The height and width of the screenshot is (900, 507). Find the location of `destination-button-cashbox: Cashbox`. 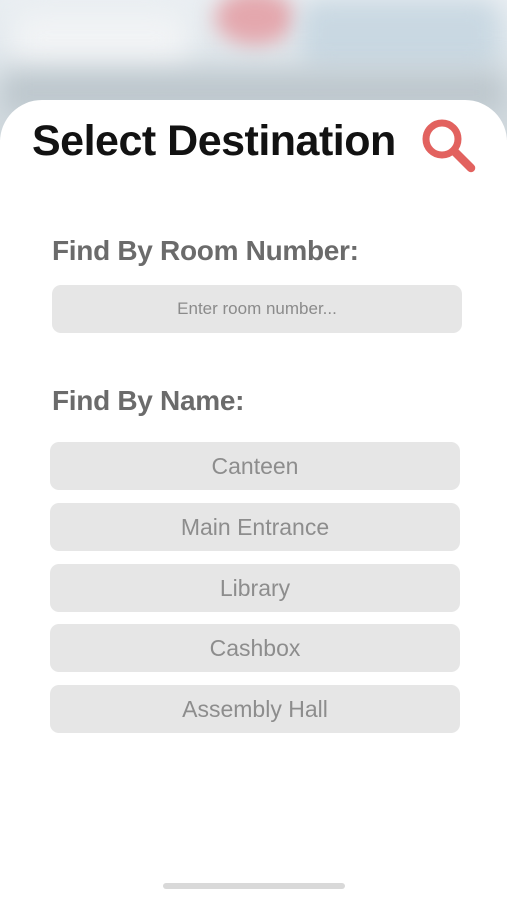

destination-button-cashbox: Cashbox is located at coordinates (255, 648).